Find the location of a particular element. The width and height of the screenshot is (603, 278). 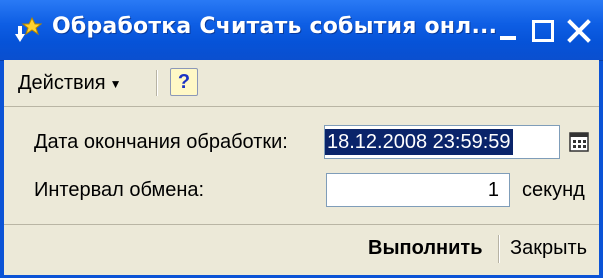

toolbar-separator is located at coordinates (156, 83).